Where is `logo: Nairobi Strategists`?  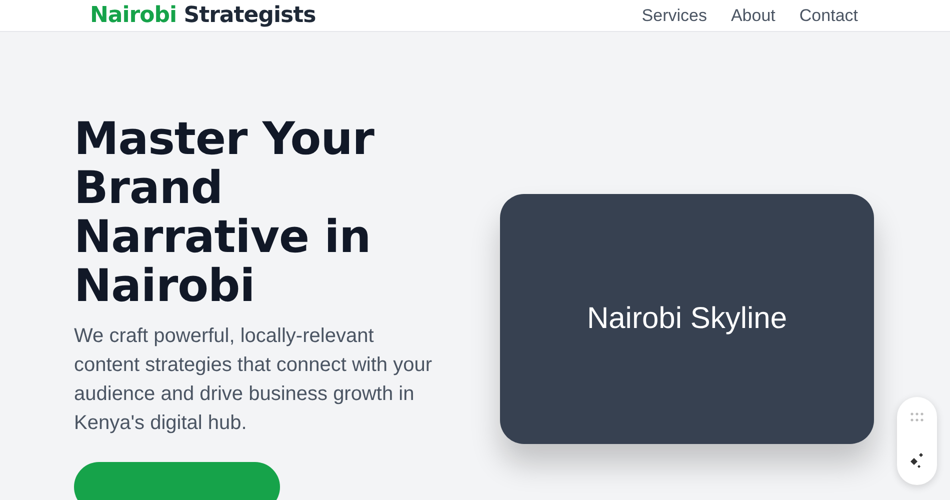 logo: Nairobi Strategists is located at coordinates (203, 15).